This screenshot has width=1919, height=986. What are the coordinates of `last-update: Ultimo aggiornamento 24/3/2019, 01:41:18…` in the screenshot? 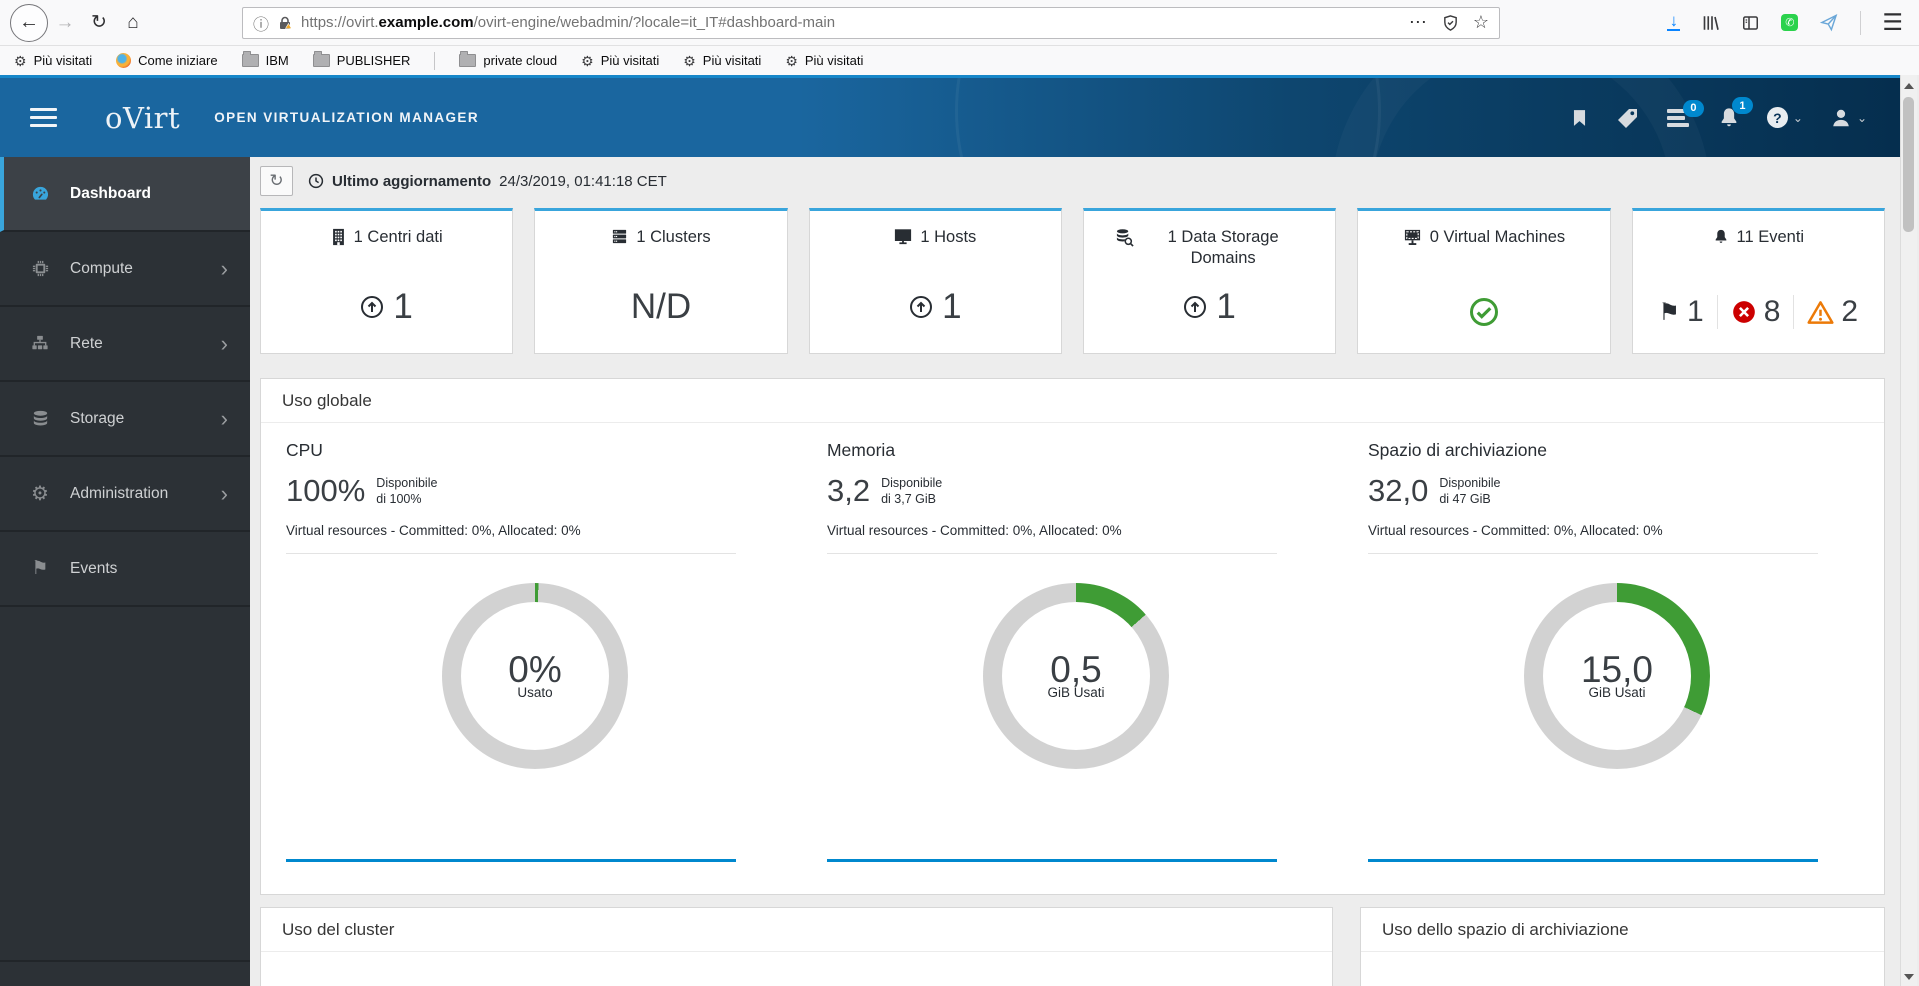 It's located at (487, 181).